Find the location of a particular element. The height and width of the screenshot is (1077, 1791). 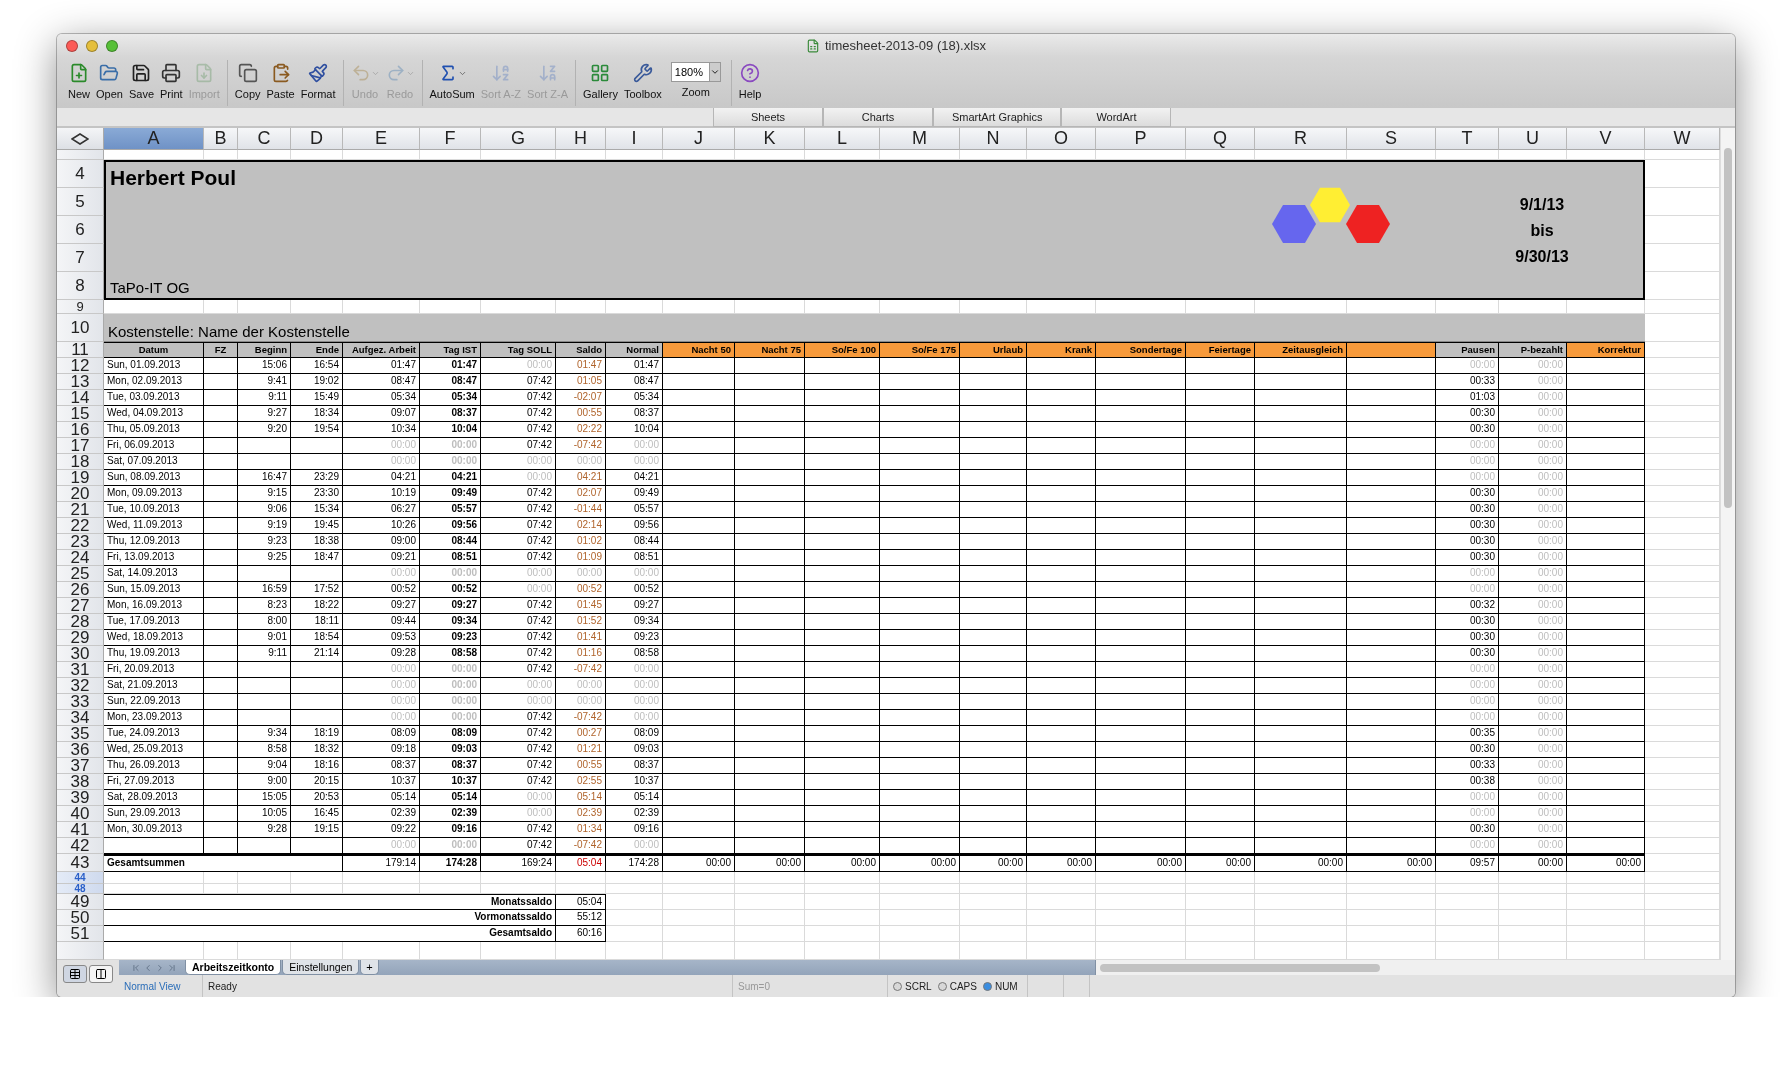

column-header: R is located at coordinates (1301, 139).